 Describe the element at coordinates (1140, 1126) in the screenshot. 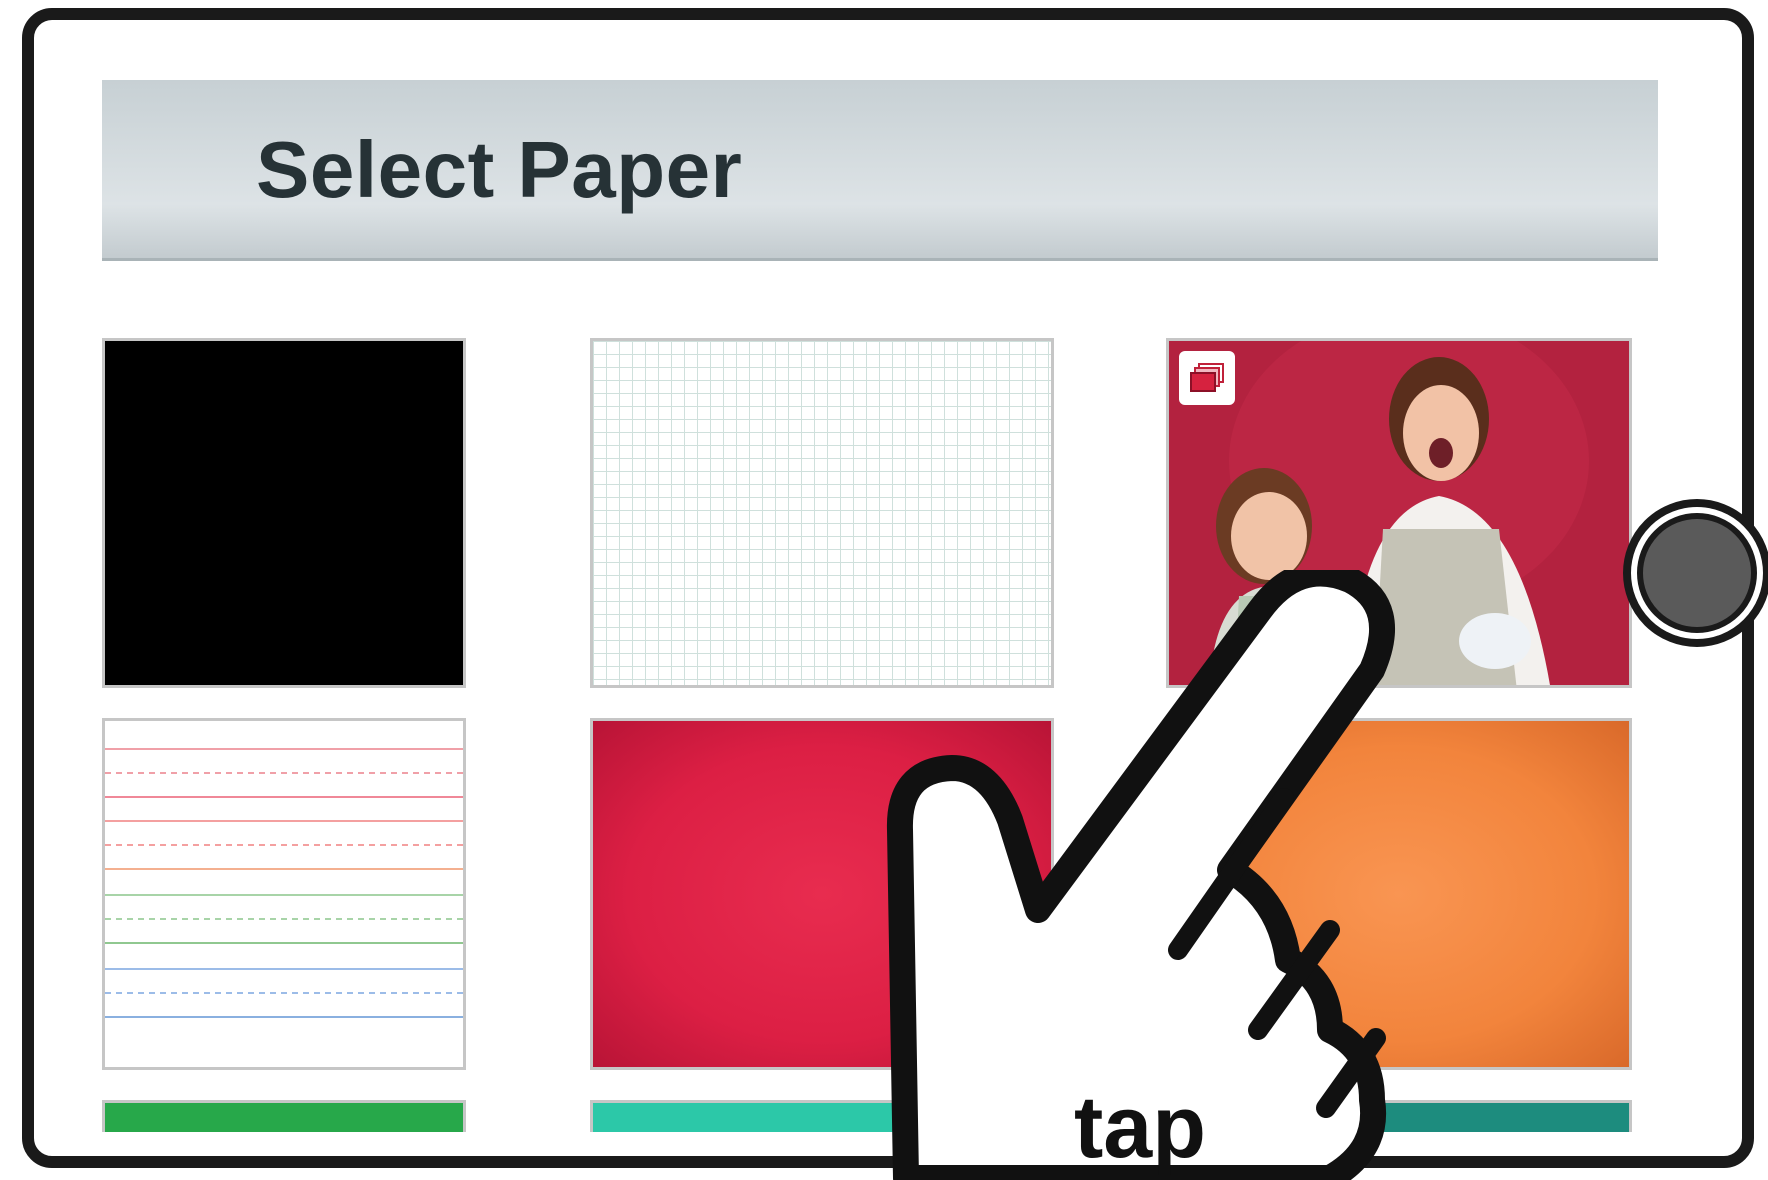

I see `tap-label: tap` at that location.